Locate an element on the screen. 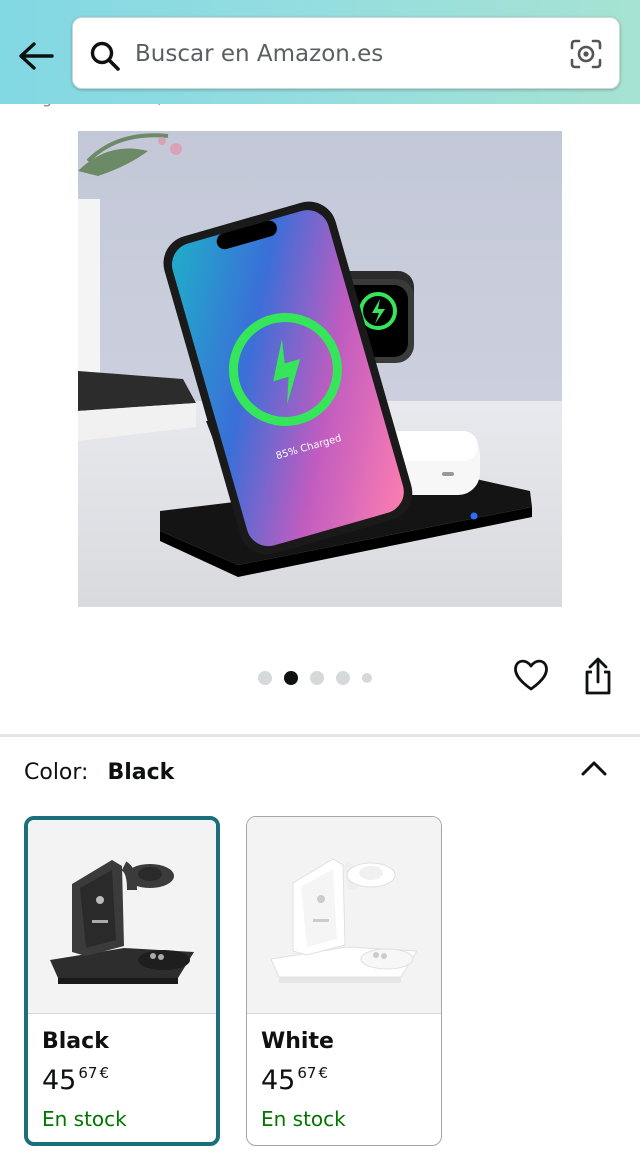 Image resolution: width=640 pixels, height=1169 pixels. chevron-up-icon is located at coordinates (594, 768).